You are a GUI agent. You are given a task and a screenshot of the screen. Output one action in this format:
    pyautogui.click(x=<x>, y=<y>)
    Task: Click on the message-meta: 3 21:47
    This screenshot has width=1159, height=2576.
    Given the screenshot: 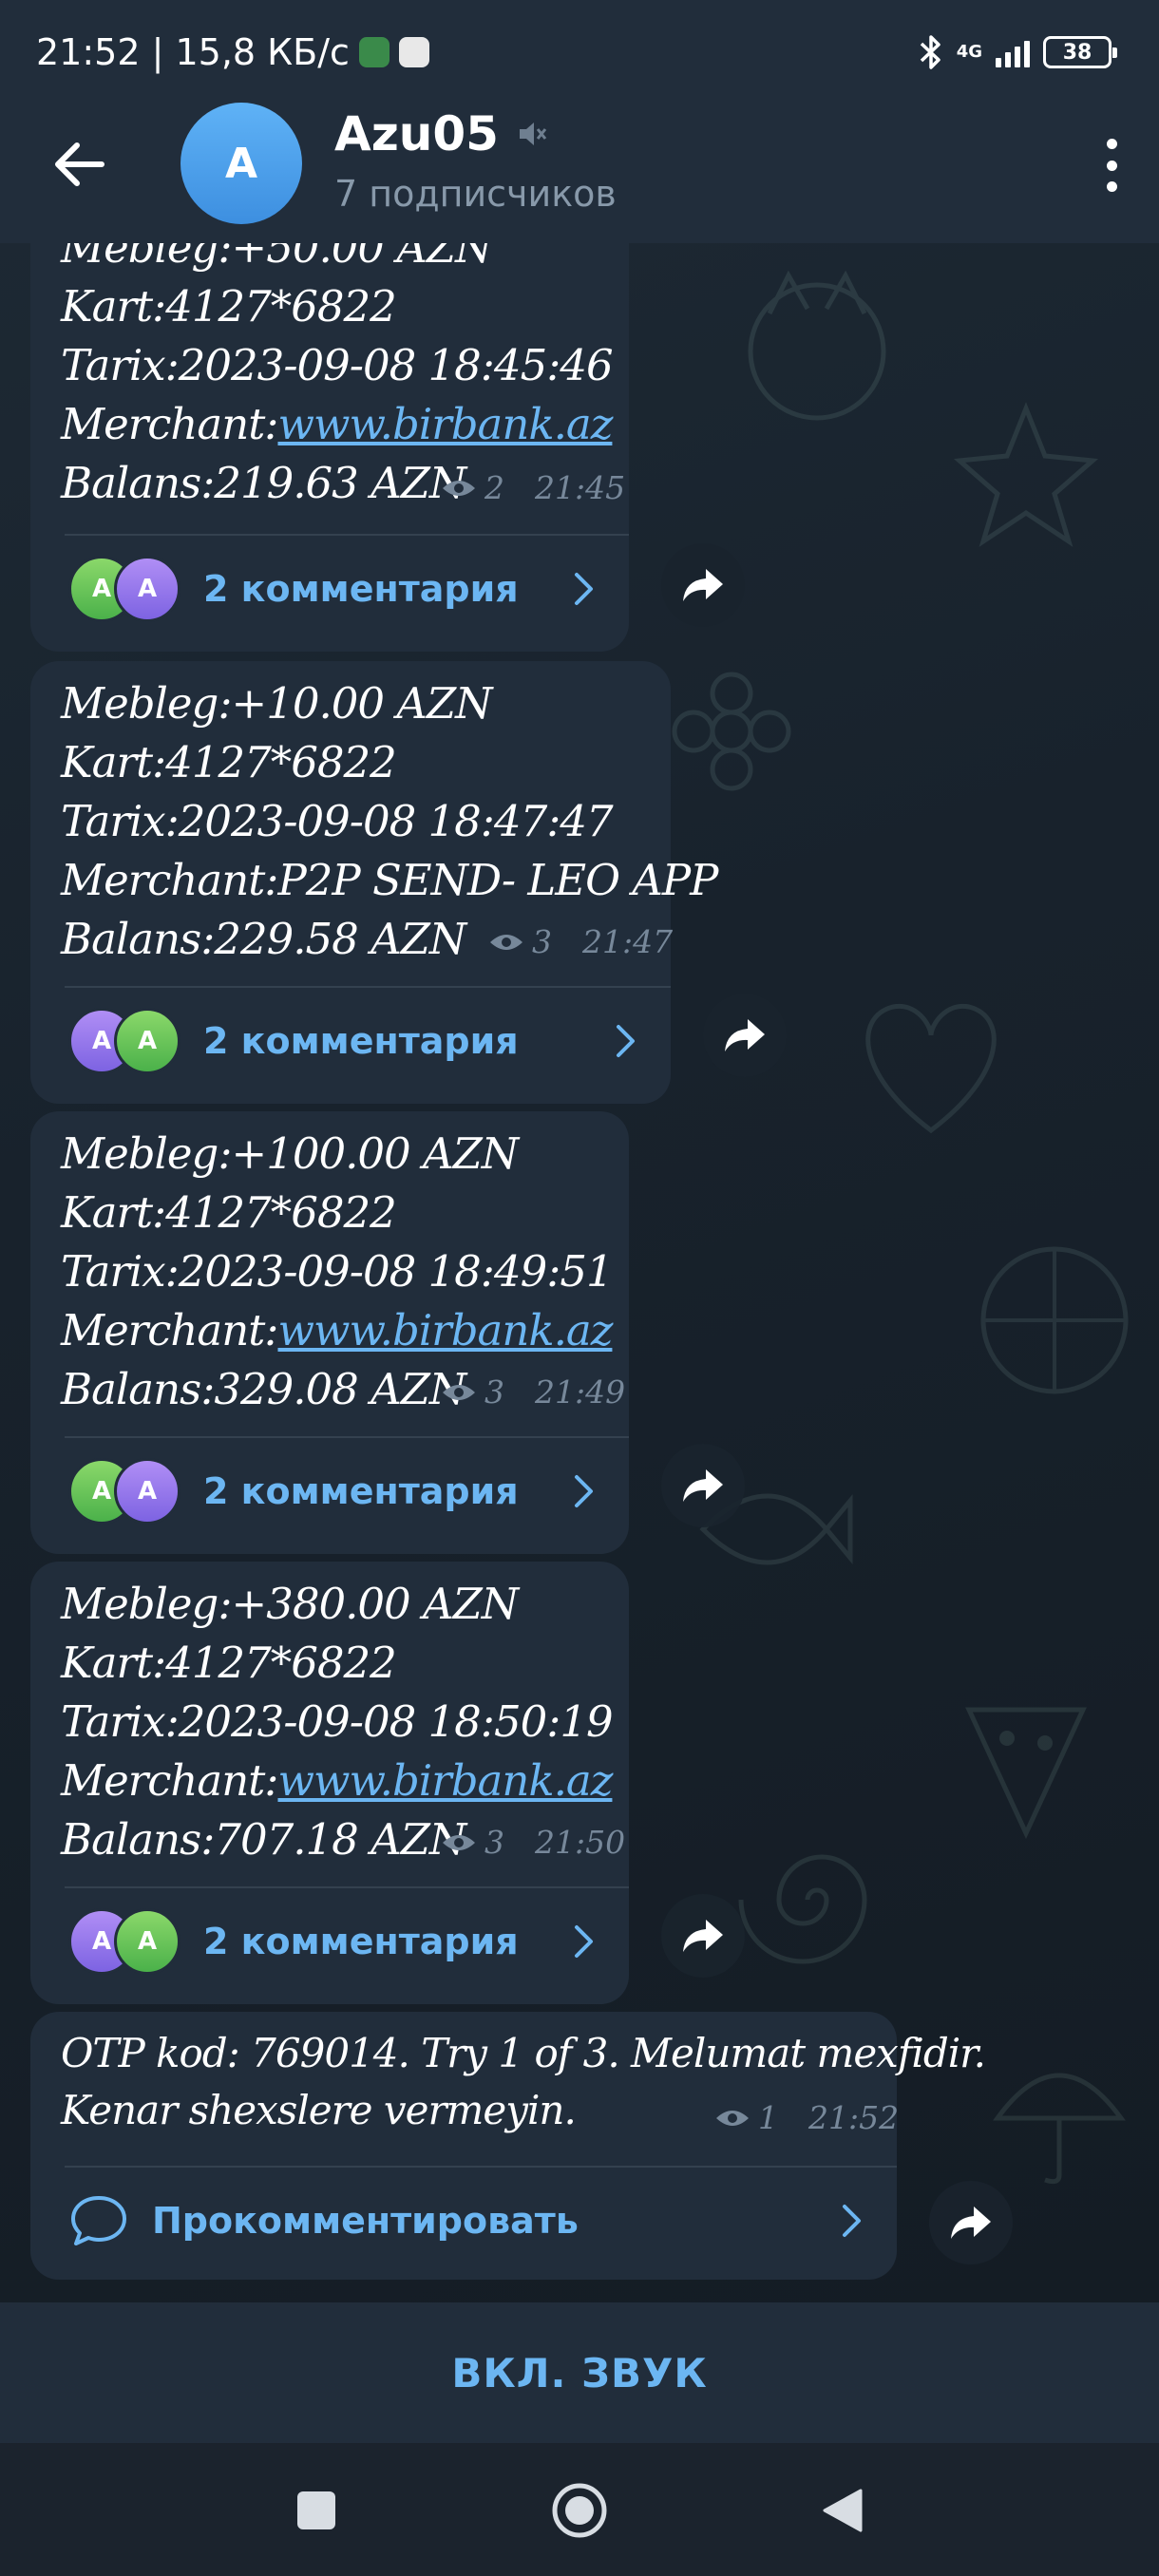 What is the action you would take?
    pyautogui.click(x=580, y=941)
    